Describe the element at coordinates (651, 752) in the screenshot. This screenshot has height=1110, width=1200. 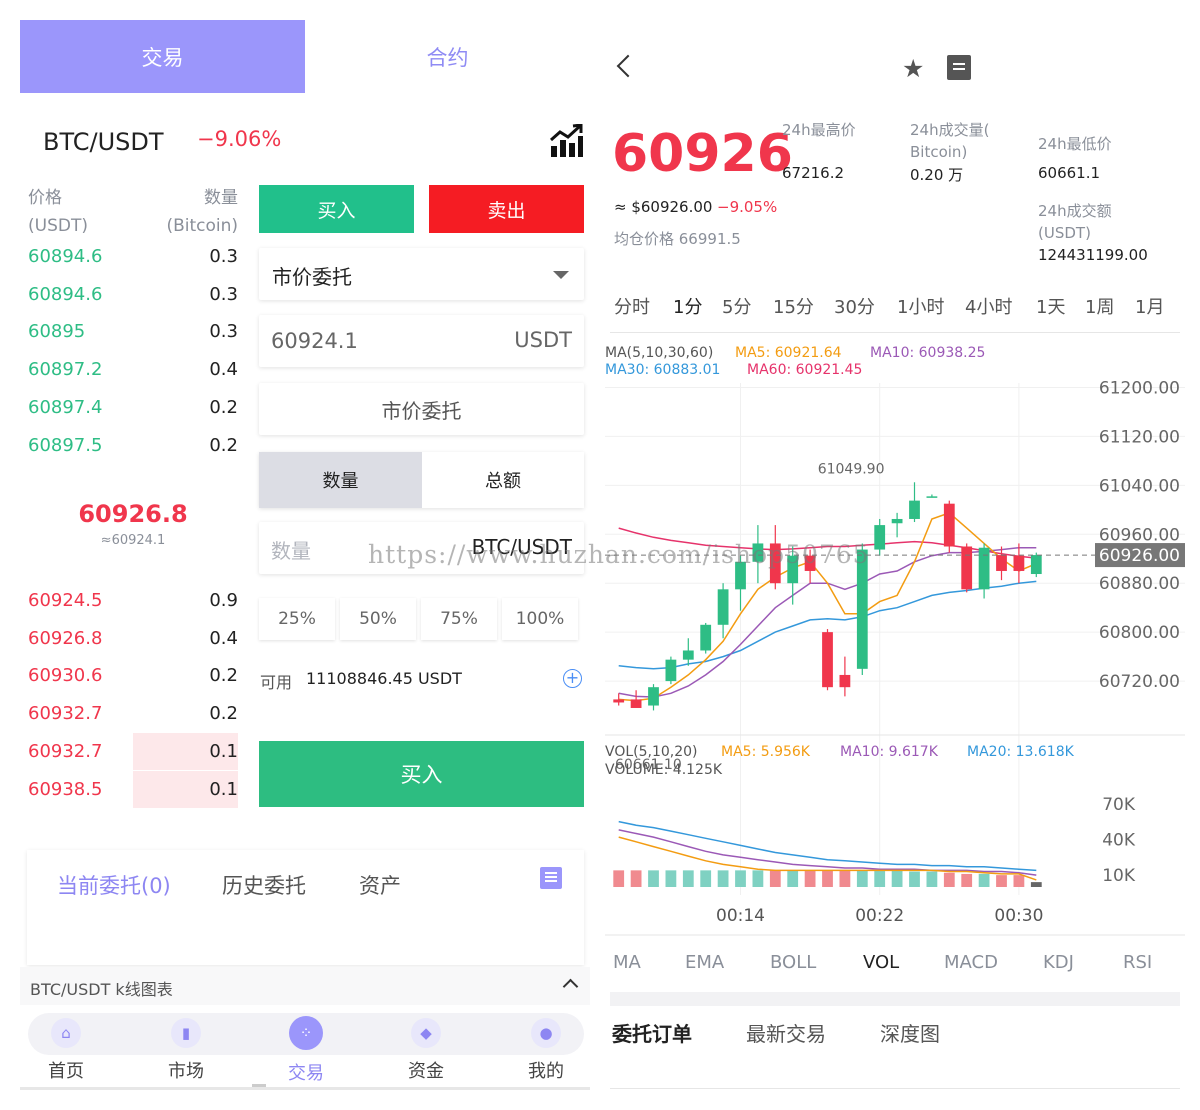
I see `vol-legend-title: VOL(5,10,20)` at that location.